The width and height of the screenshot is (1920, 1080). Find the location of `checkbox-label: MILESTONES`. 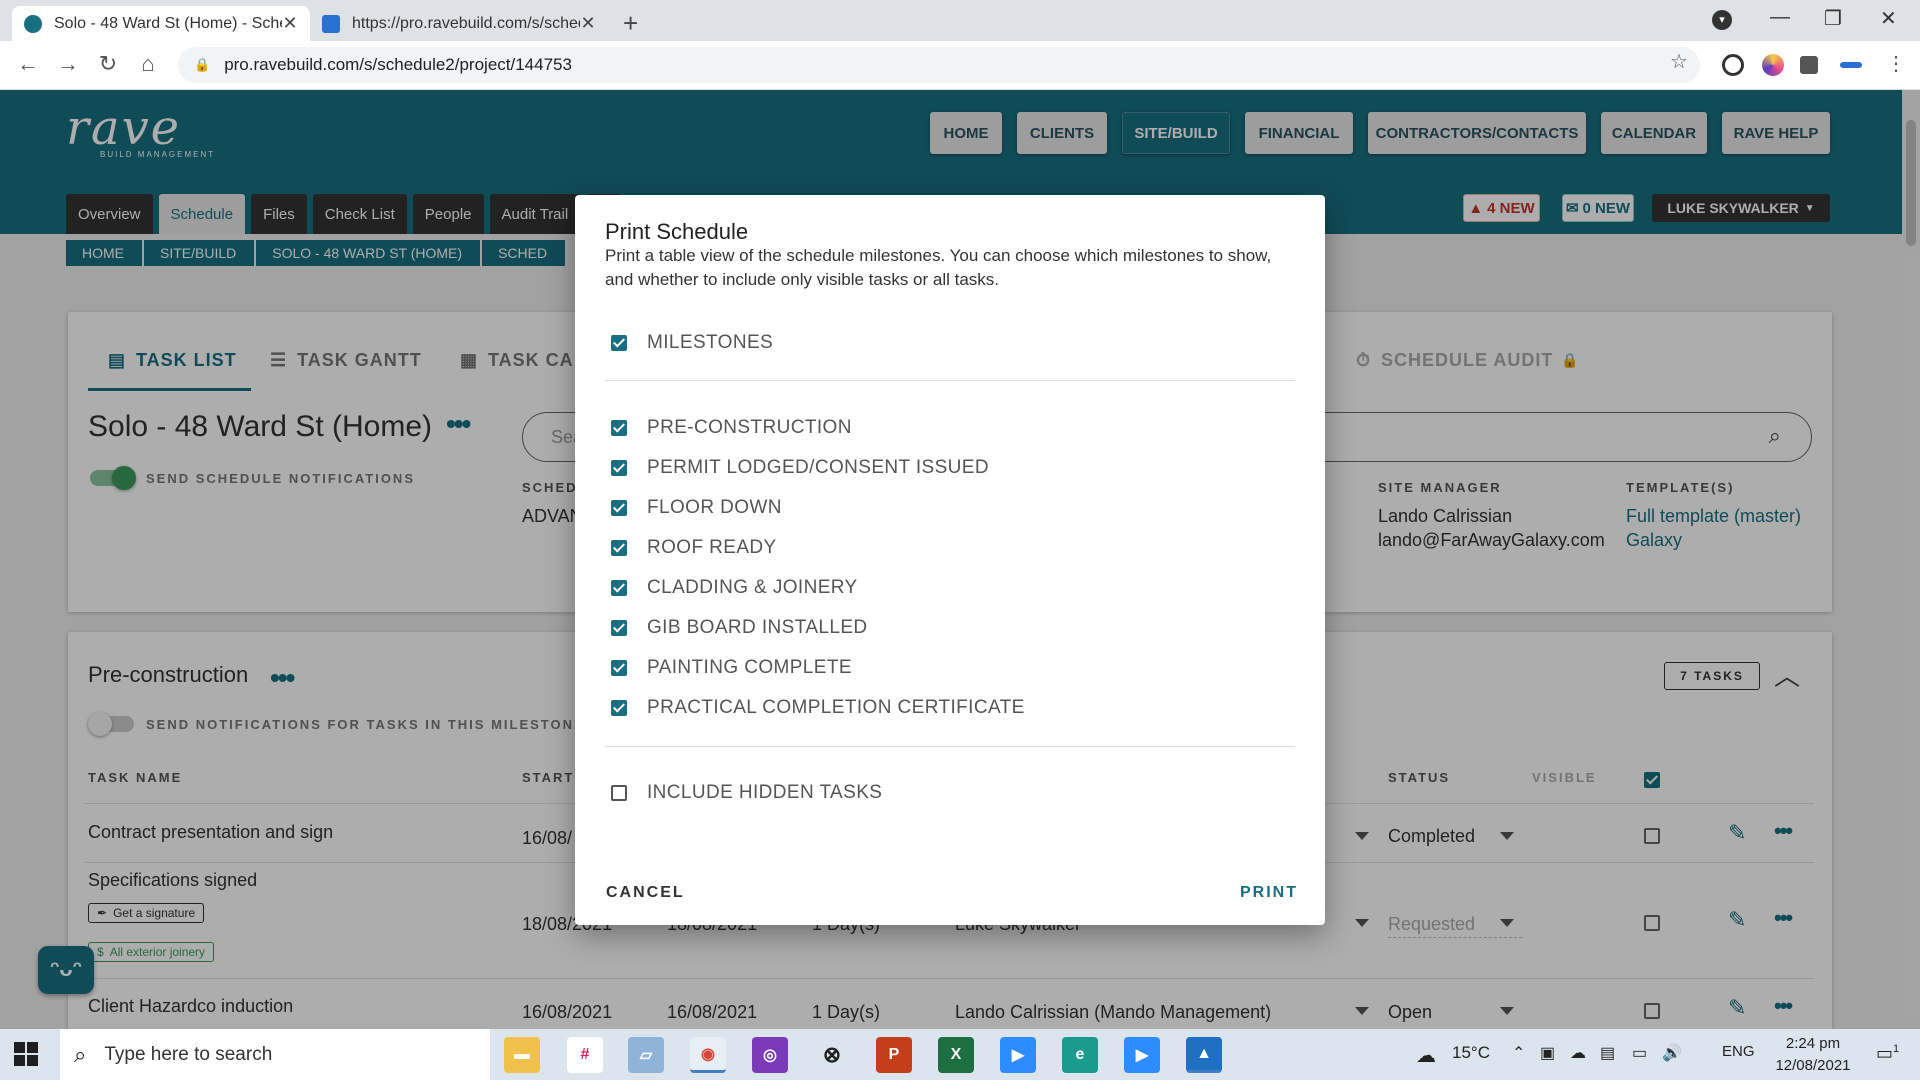

checkbox-label: MILESTONES is located at coordinates (710, 342).